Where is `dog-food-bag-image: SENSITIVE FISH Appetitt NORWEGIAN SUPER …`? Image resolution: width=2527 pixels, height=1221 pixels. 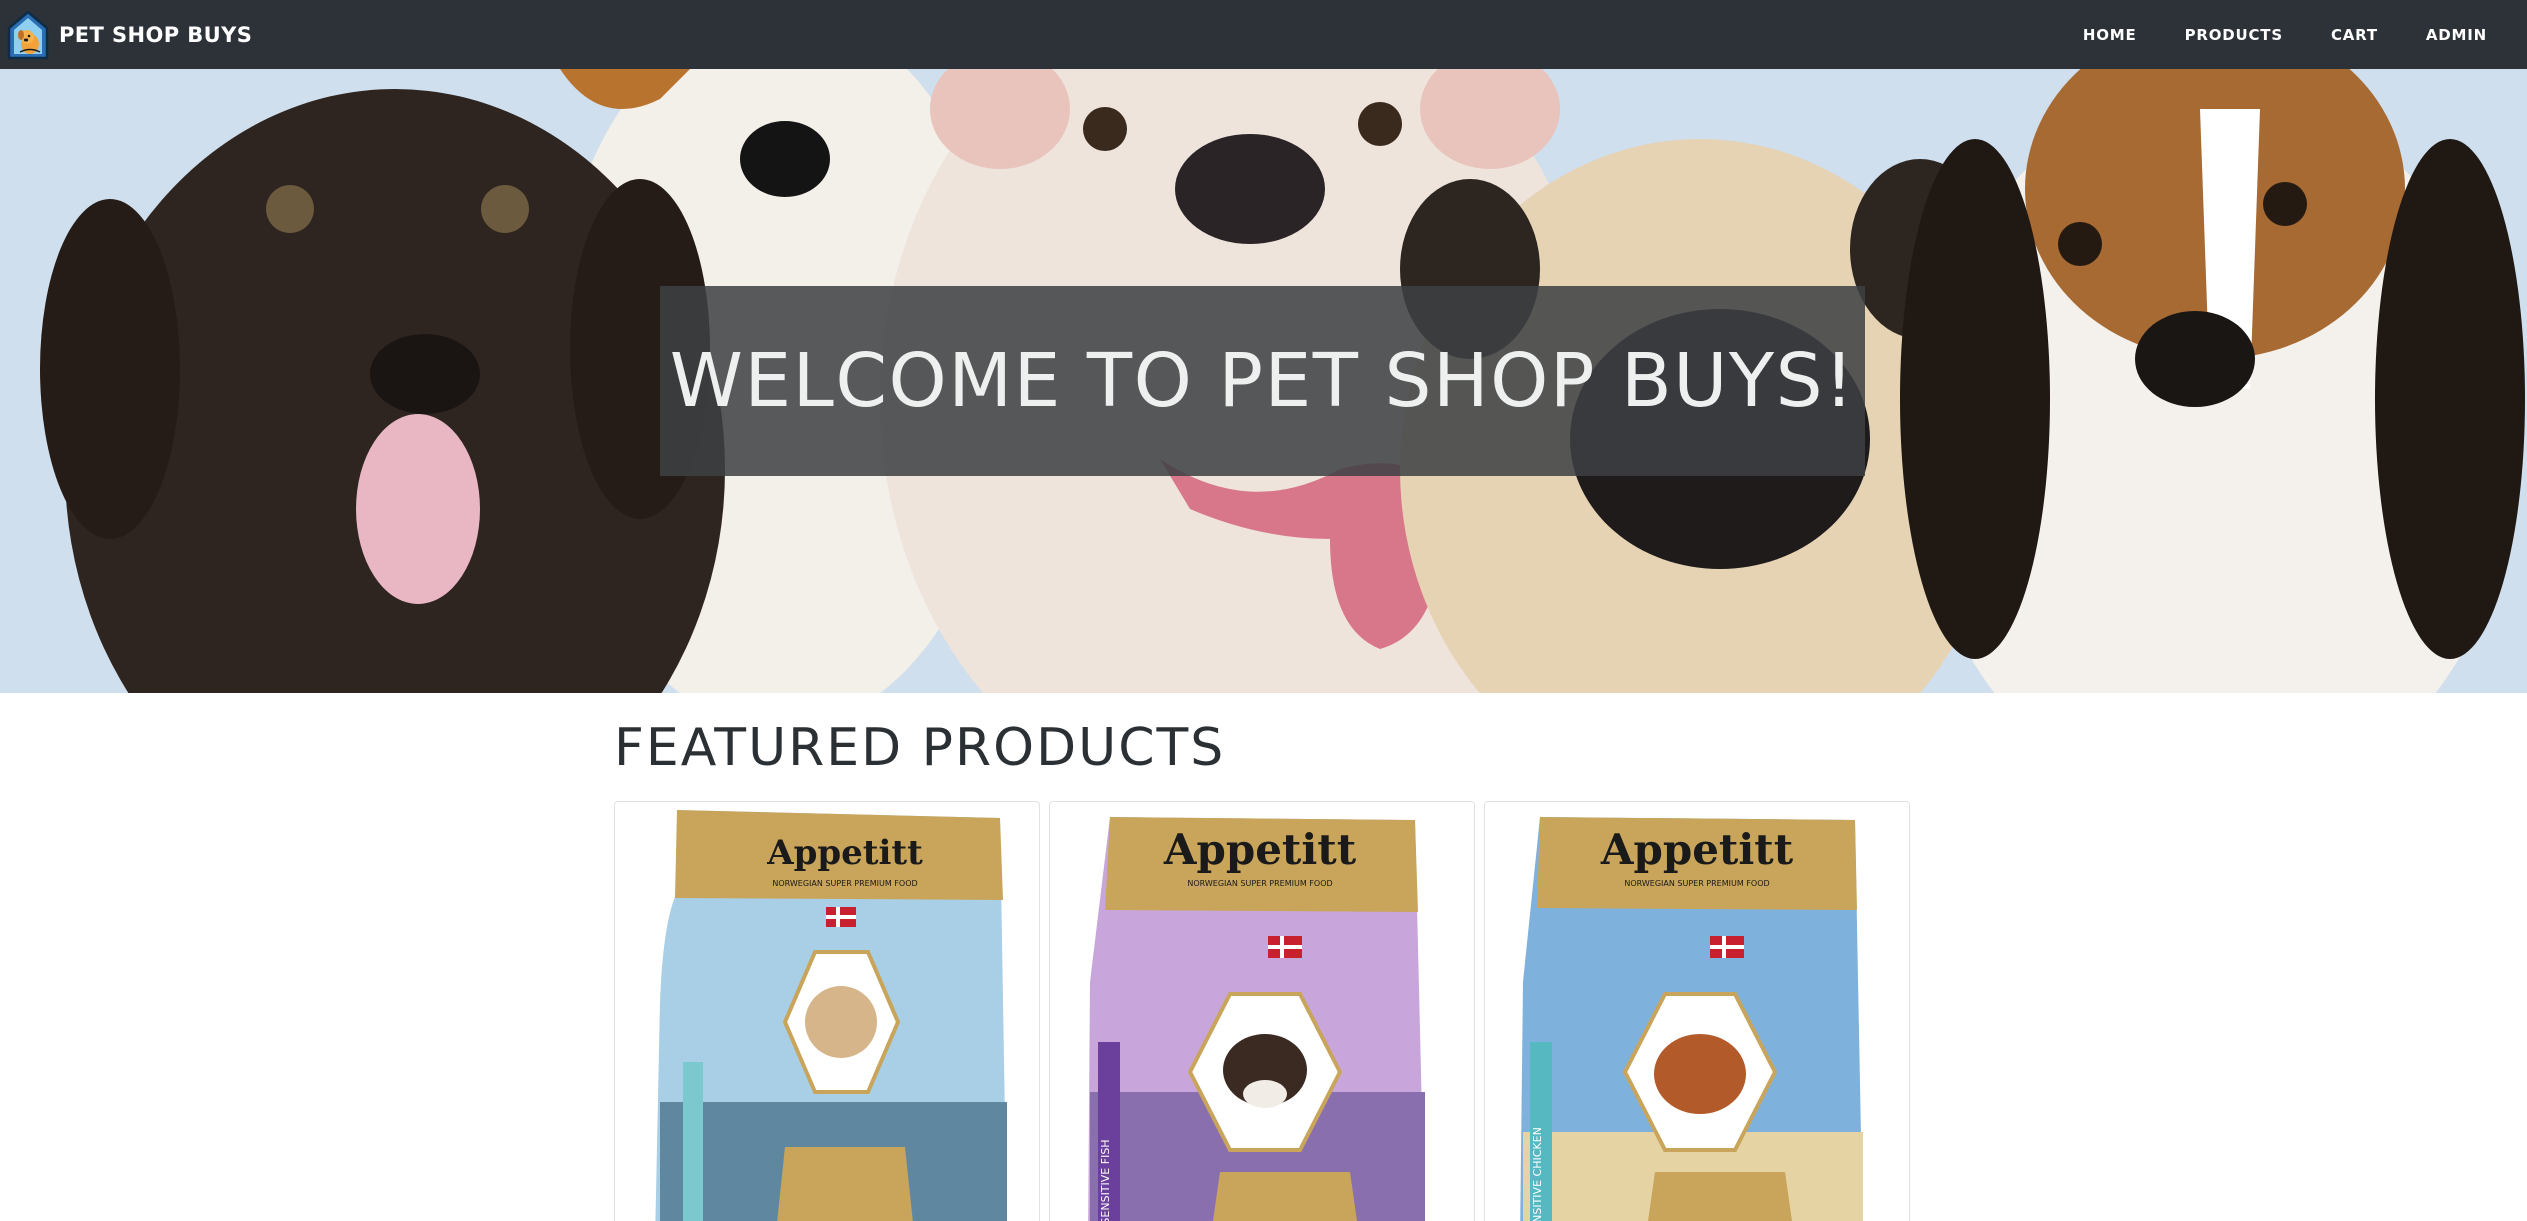
dog-food-bag-image: SENSITIVE FISH Appetitt NORWEGIAN SUPER … is located at coordinates (1256, 1019).